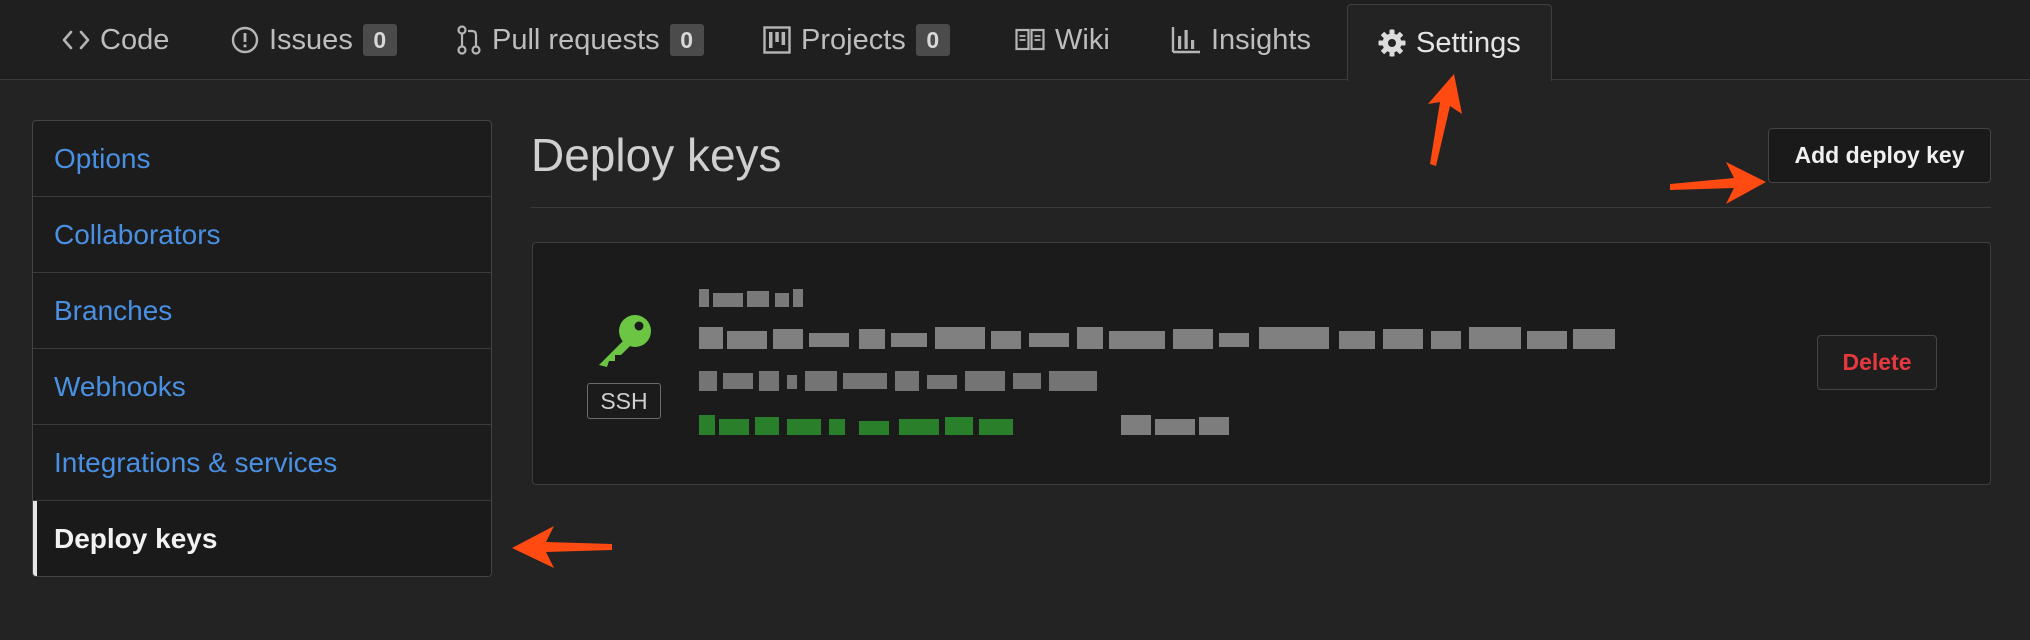 The width and height of the screenshot is (2030, 640). I want to click on sidebar-item-label: Branches, so click(113, 310).